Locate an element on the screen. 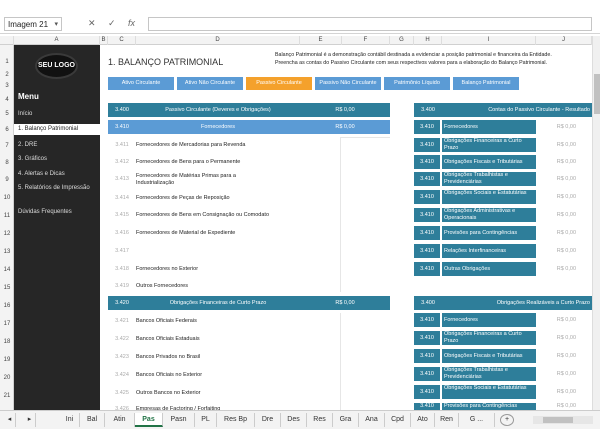  chevron-right-icon: ▸ is located at coordinates (30, 420).